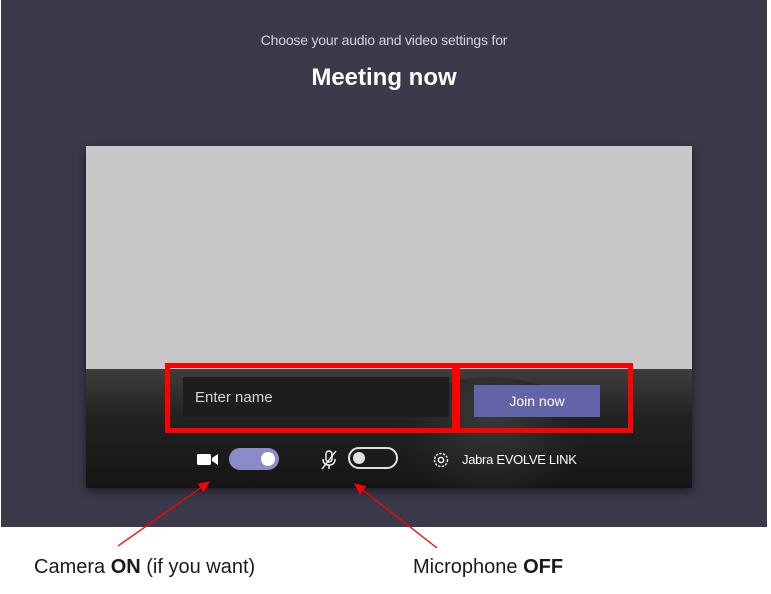 The width and height of the screenshot is (771, 594). What do you see at coordinates (359, 458) in the screenshot?
I see `microphone-toggle-knob` at bounding box center [359, 458].